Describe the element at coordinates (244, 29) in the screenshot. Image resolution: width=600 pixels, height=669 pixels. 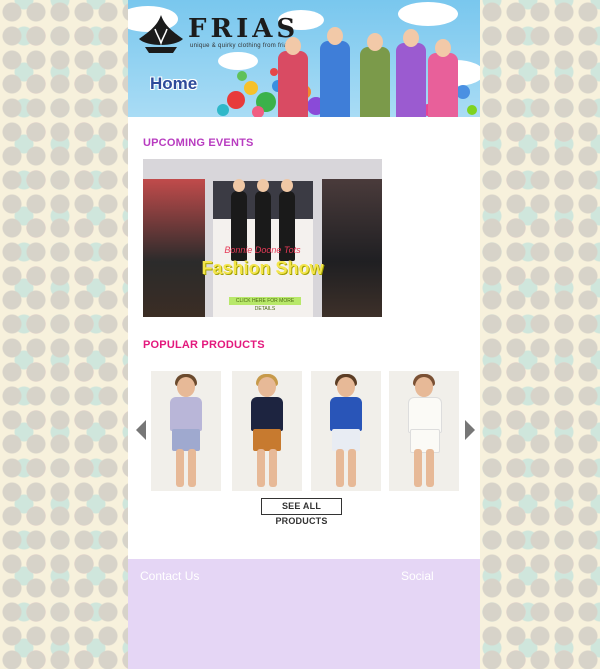
I see `brand-name: FRIAS` at that location.